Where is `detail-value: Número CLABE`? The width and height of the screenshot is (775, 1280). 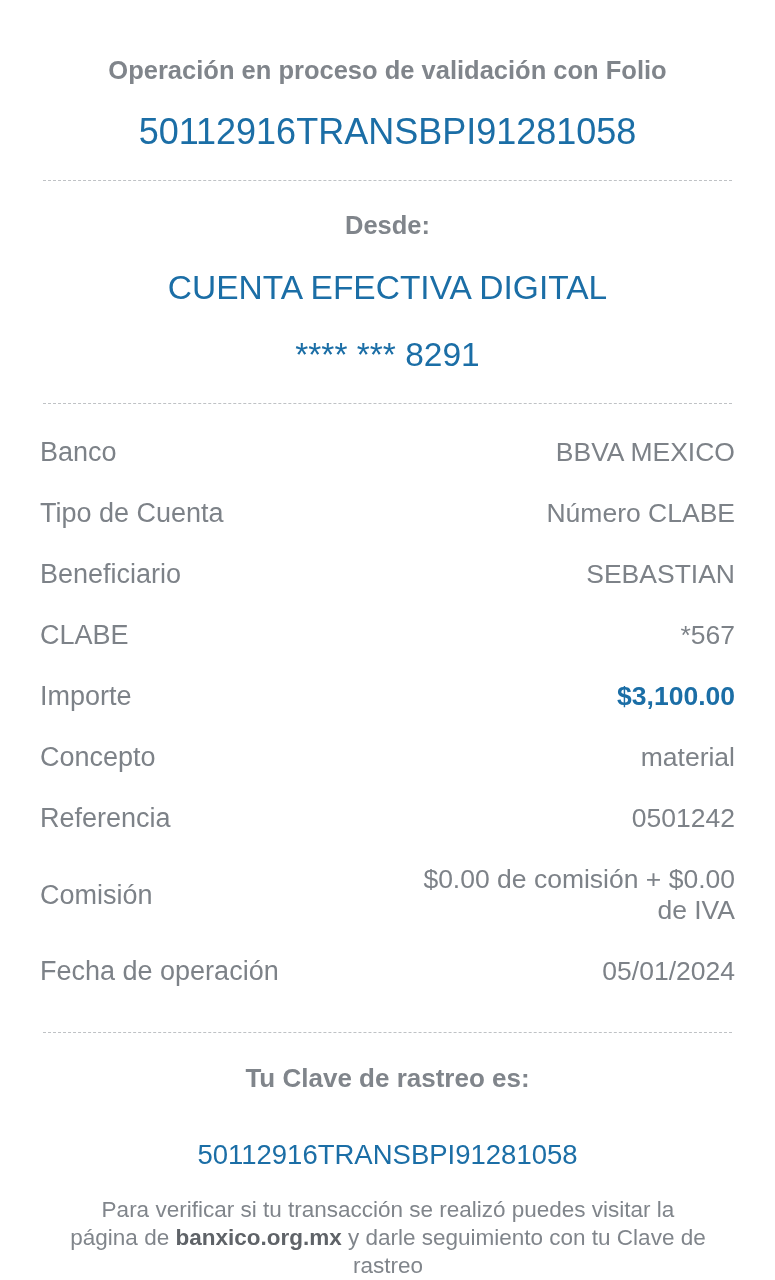 detail-value: Número CLABE is located at coordinates (640, 513).